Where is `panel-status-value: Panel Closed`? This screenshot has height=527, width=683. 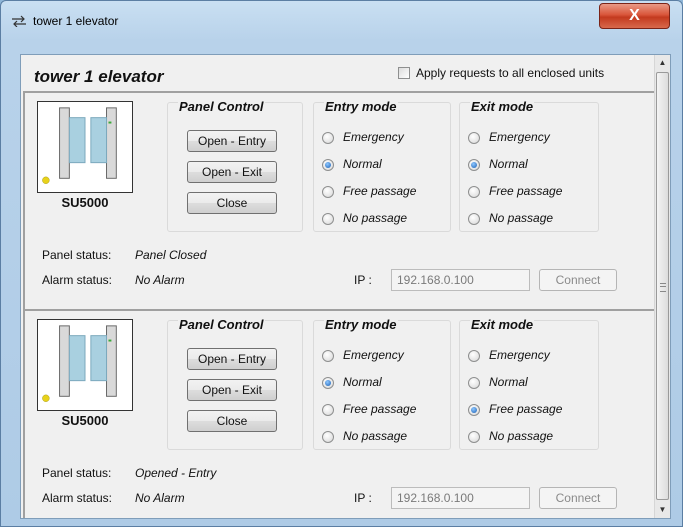
panel-status-value: Panel Closed is located at coordinates (171, 255).